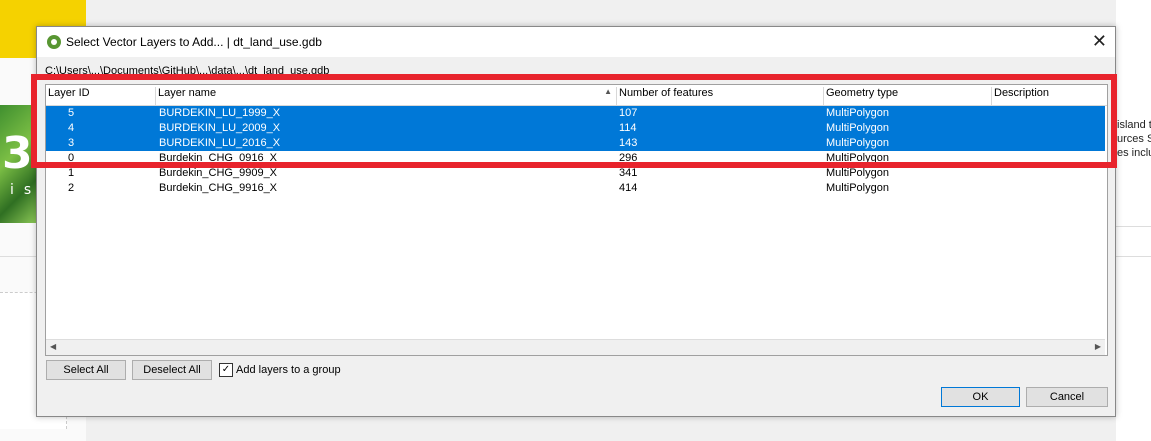 This screenshot has width=1151, height=441. What do you see at coordinates (71, 173) in the screenshot?
I see `cell-layer-id: 1` at bounding box center [71, 173].